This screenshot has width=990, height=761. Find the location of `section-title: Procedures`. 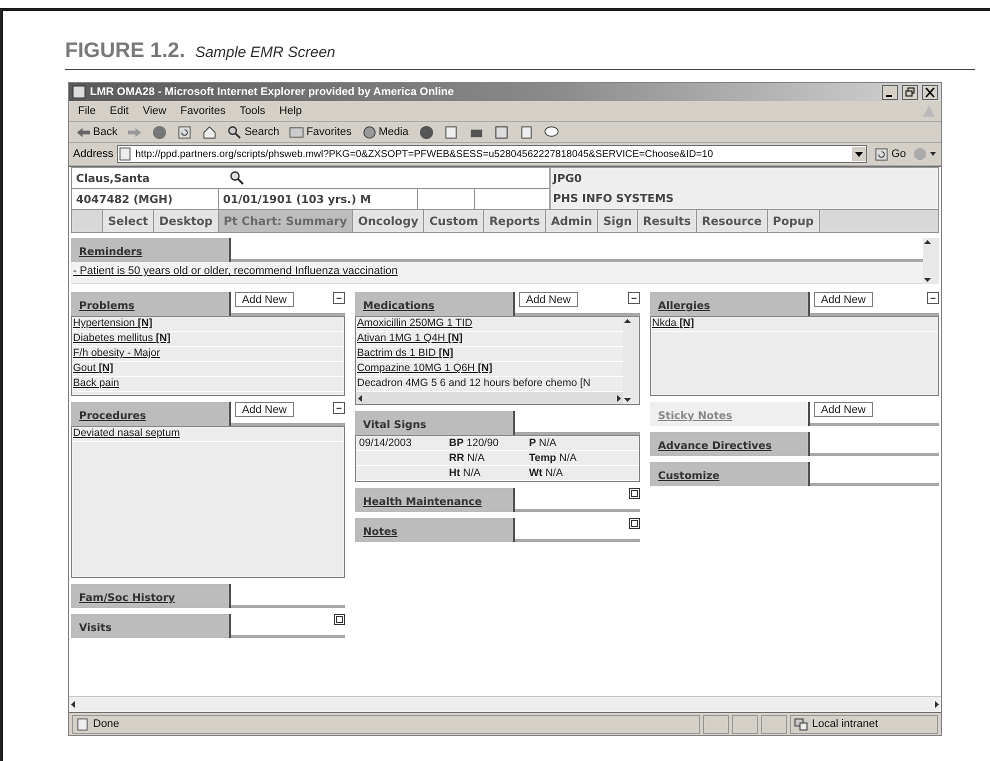

section-title: Procedures is located at coordinates (151, 414).